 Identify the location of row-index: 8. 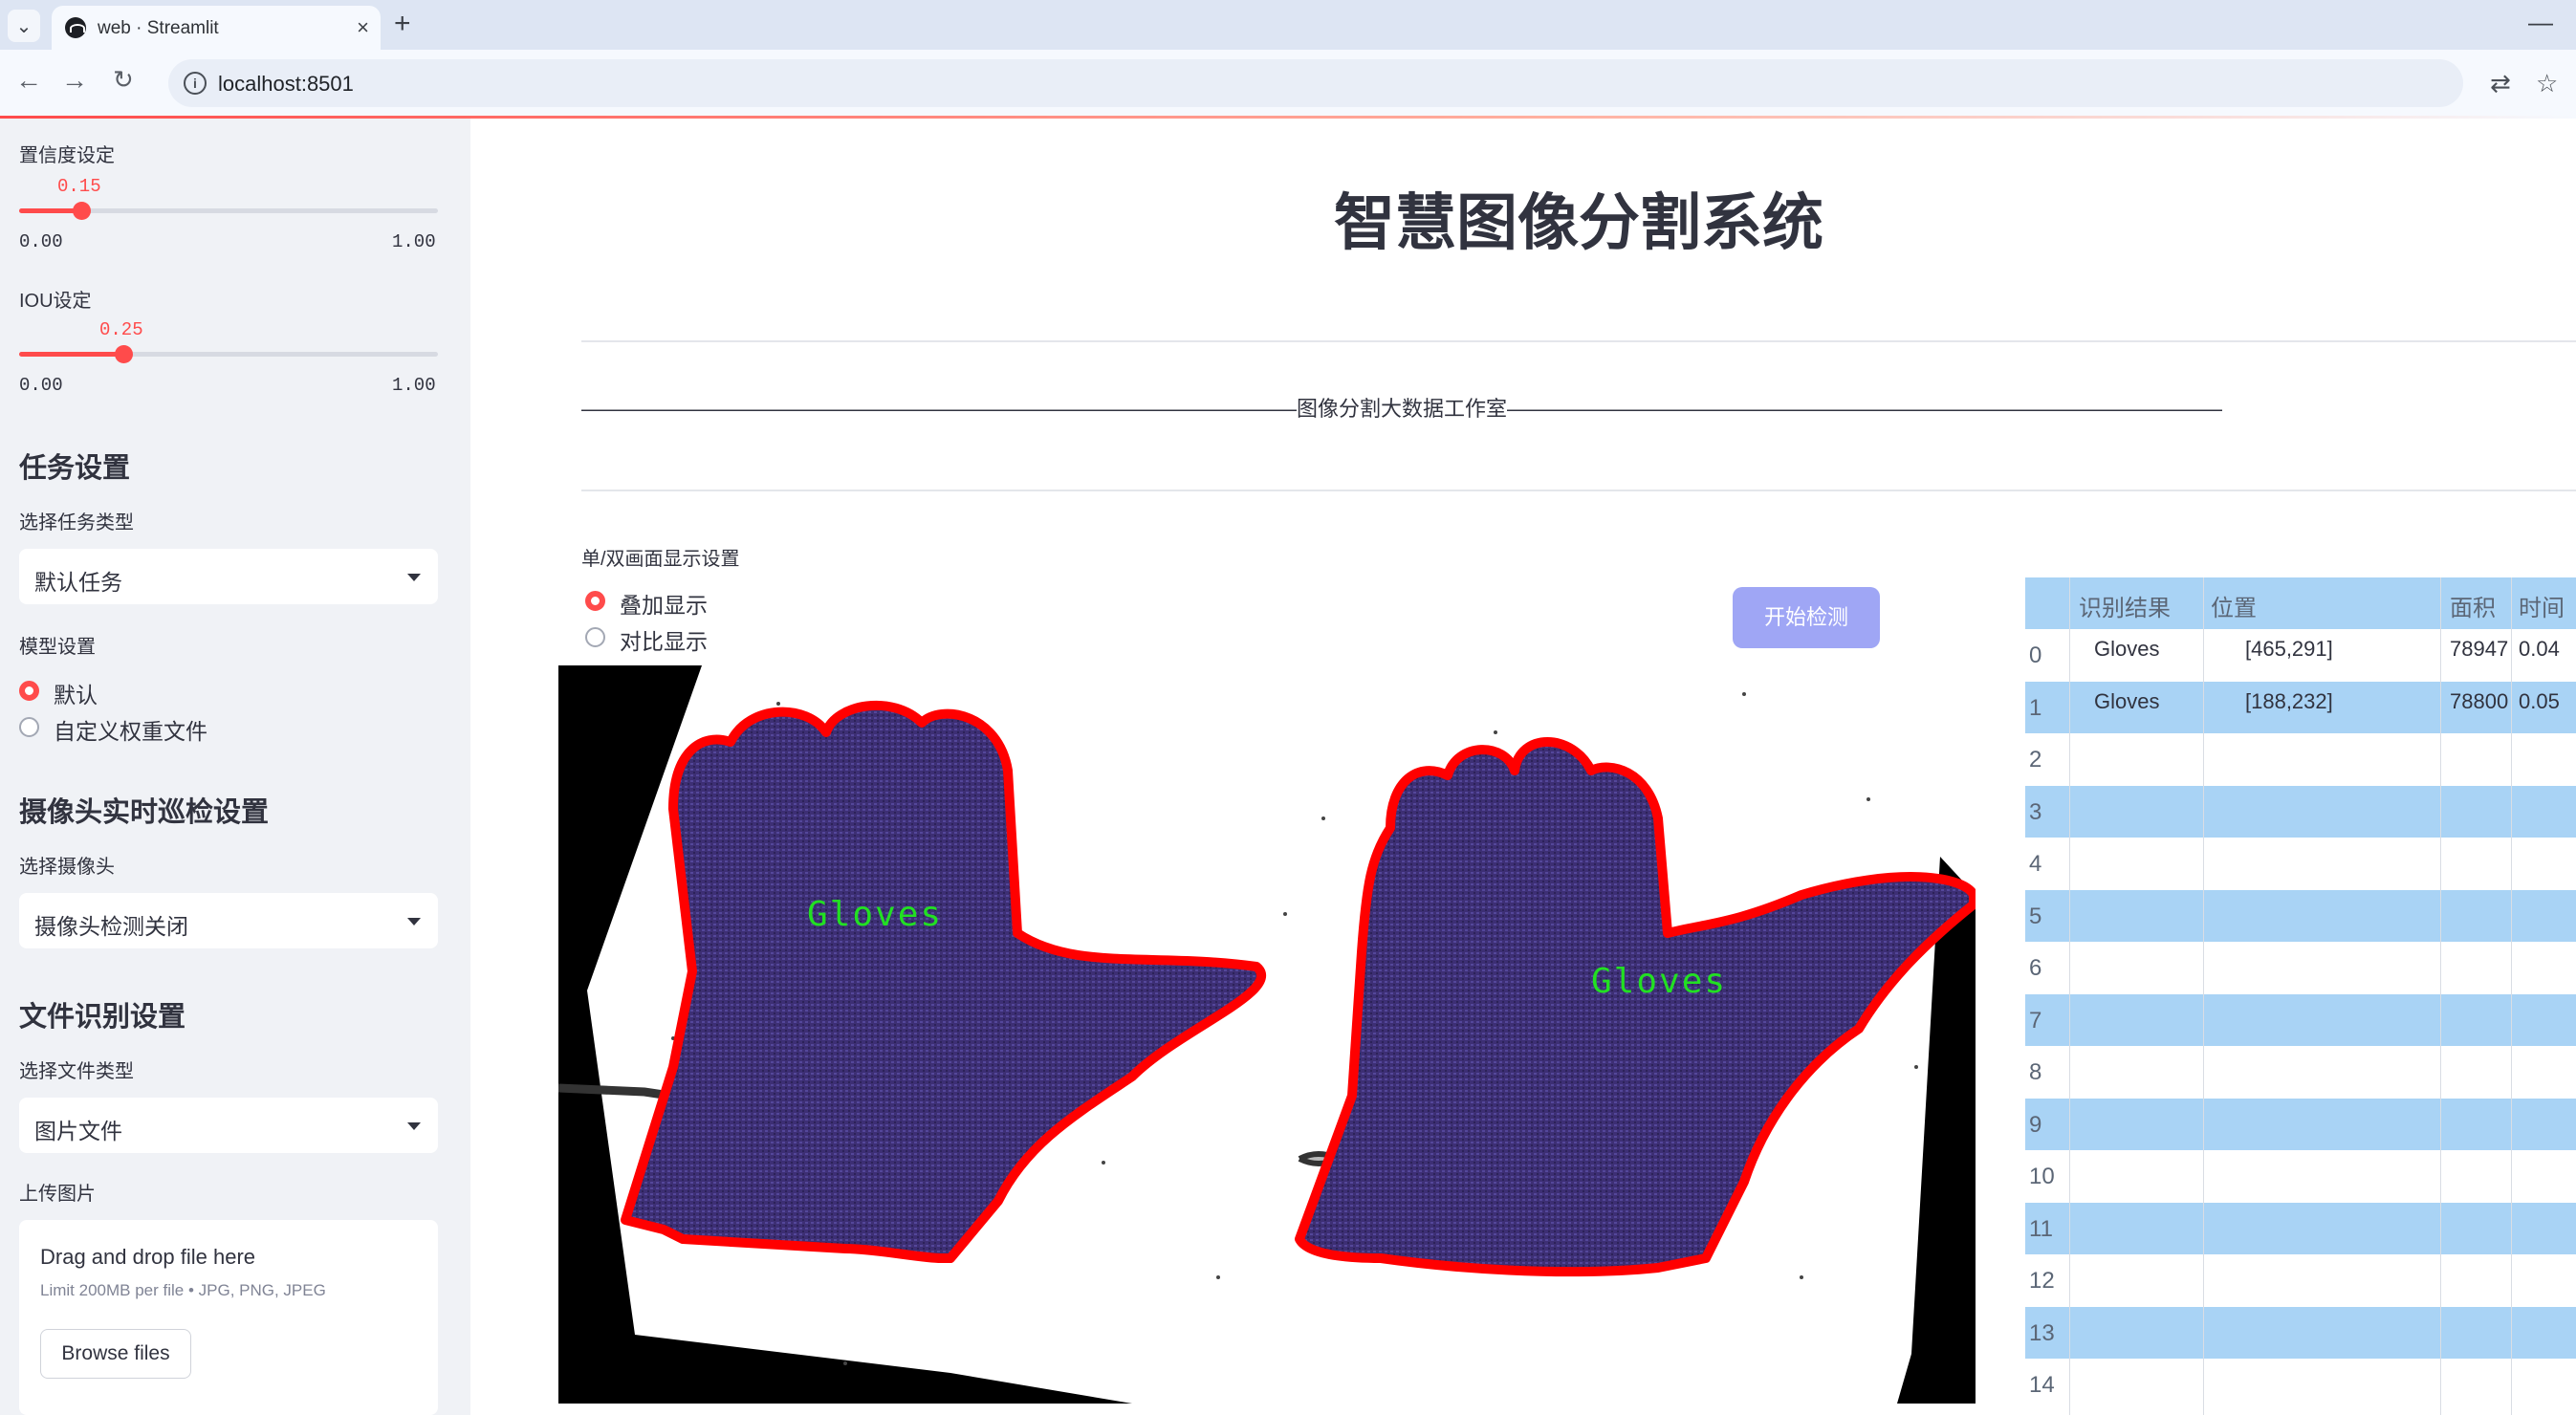
(2035, 1072).